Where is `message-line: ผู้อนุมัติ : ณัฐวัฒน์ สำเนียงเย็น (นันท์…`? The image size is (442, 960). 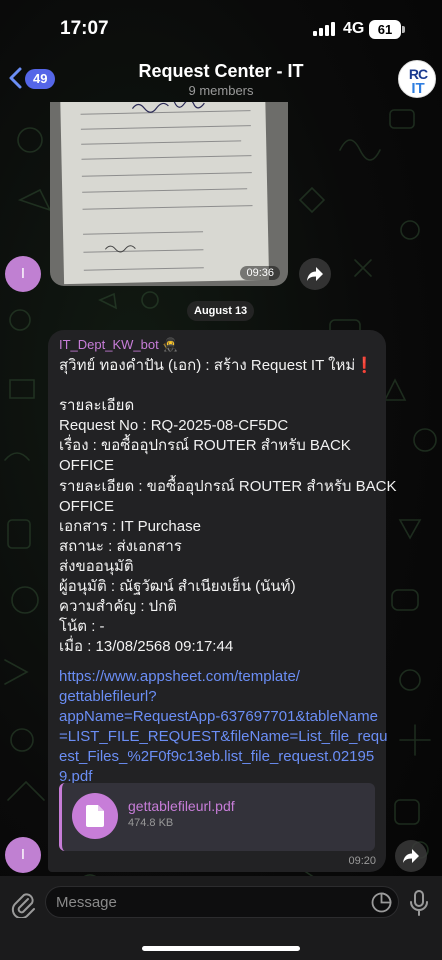 message-line: ผู้อนุมัติ : ณัฐวัฒน์ สำเนียงเย็น (นันท์… is located at coordinates (177, 587).